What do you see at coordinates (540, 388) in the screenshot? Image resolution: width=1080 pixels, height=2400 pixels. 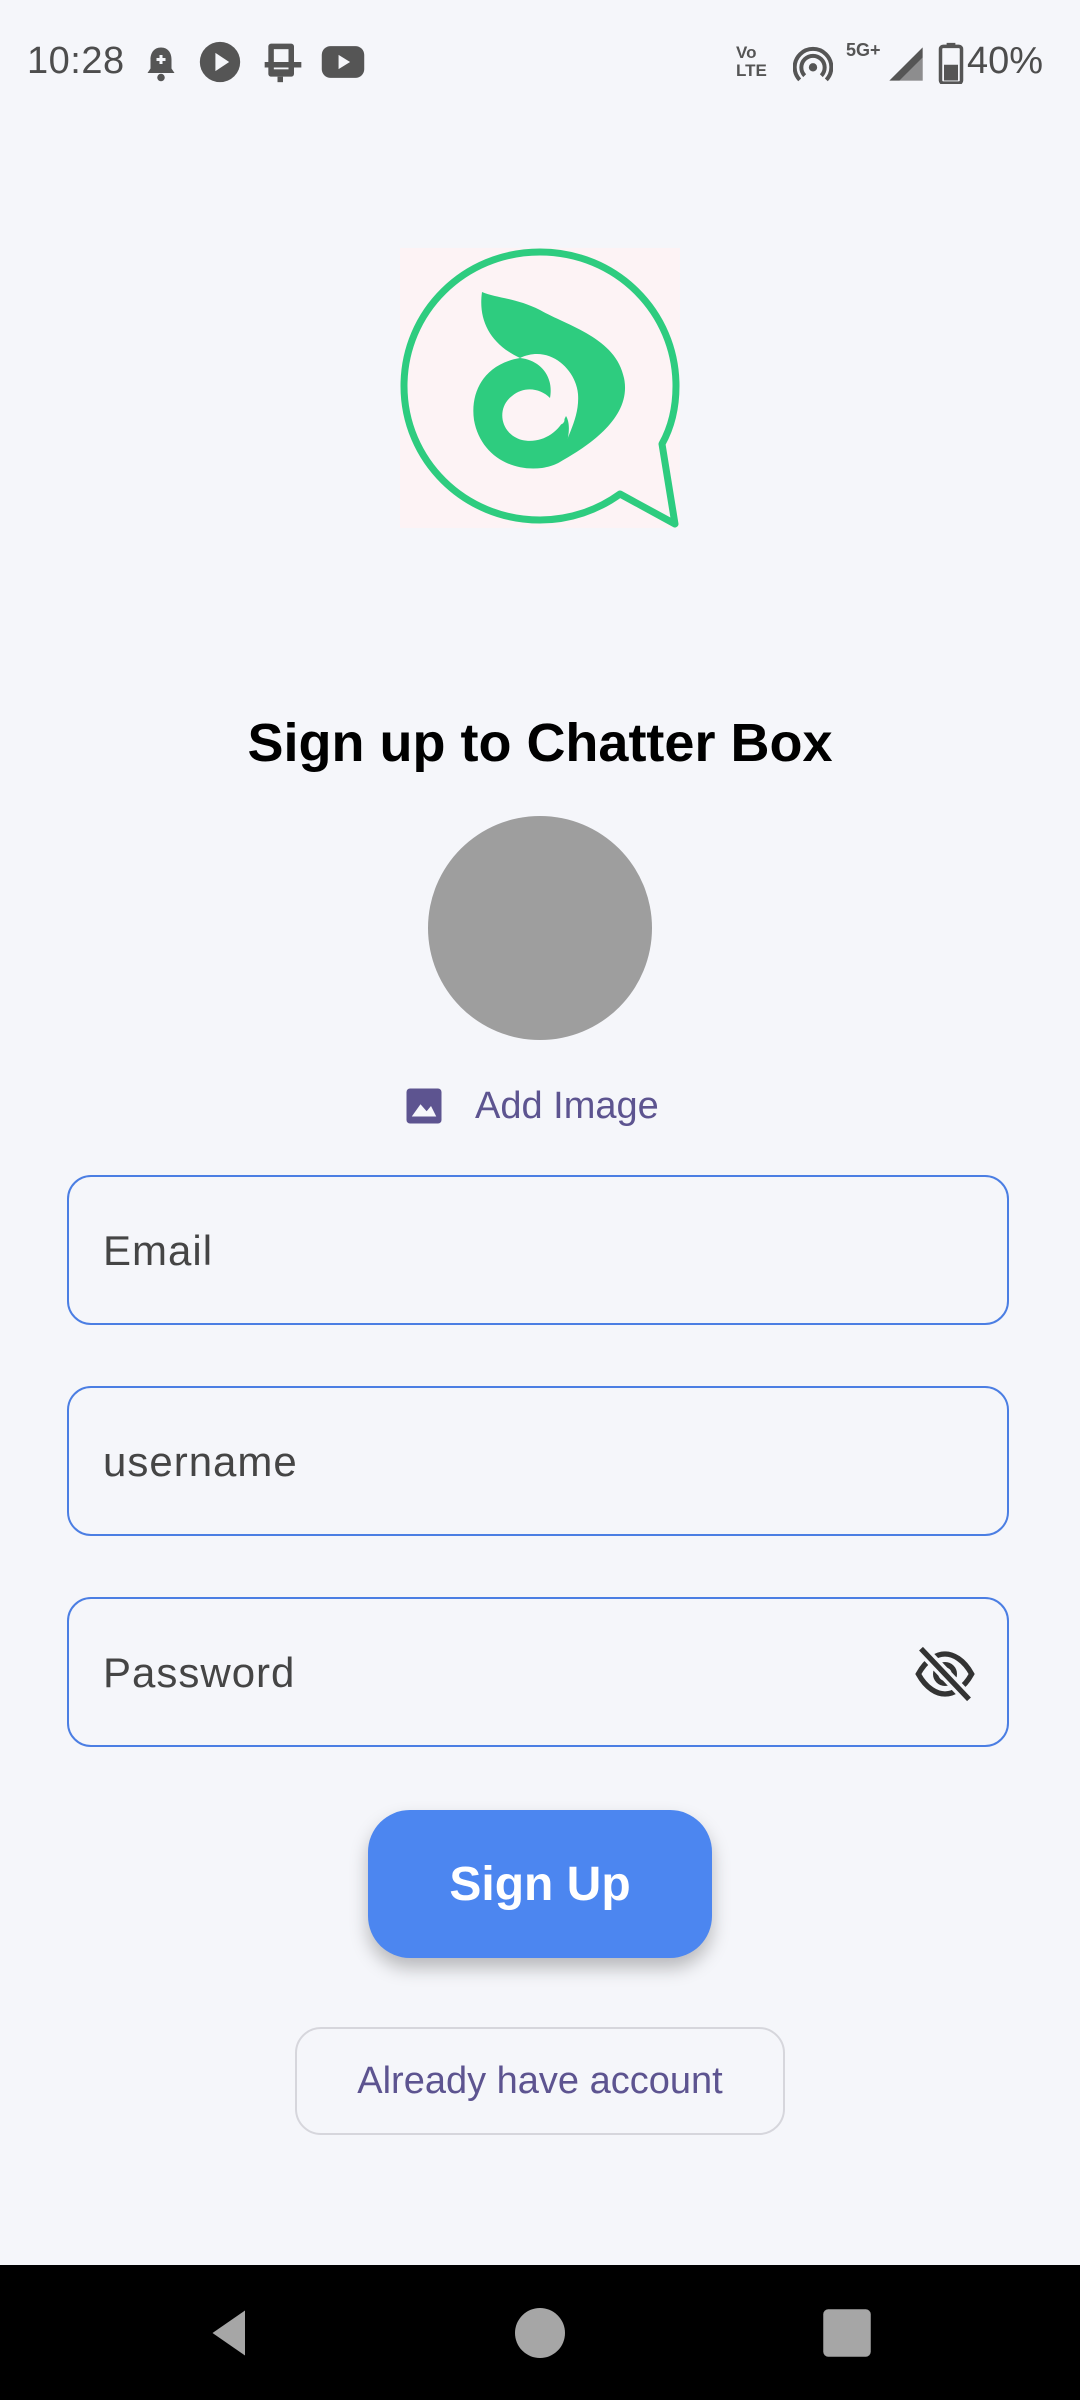 I see `app-logo` at bounding box center [540, 388].